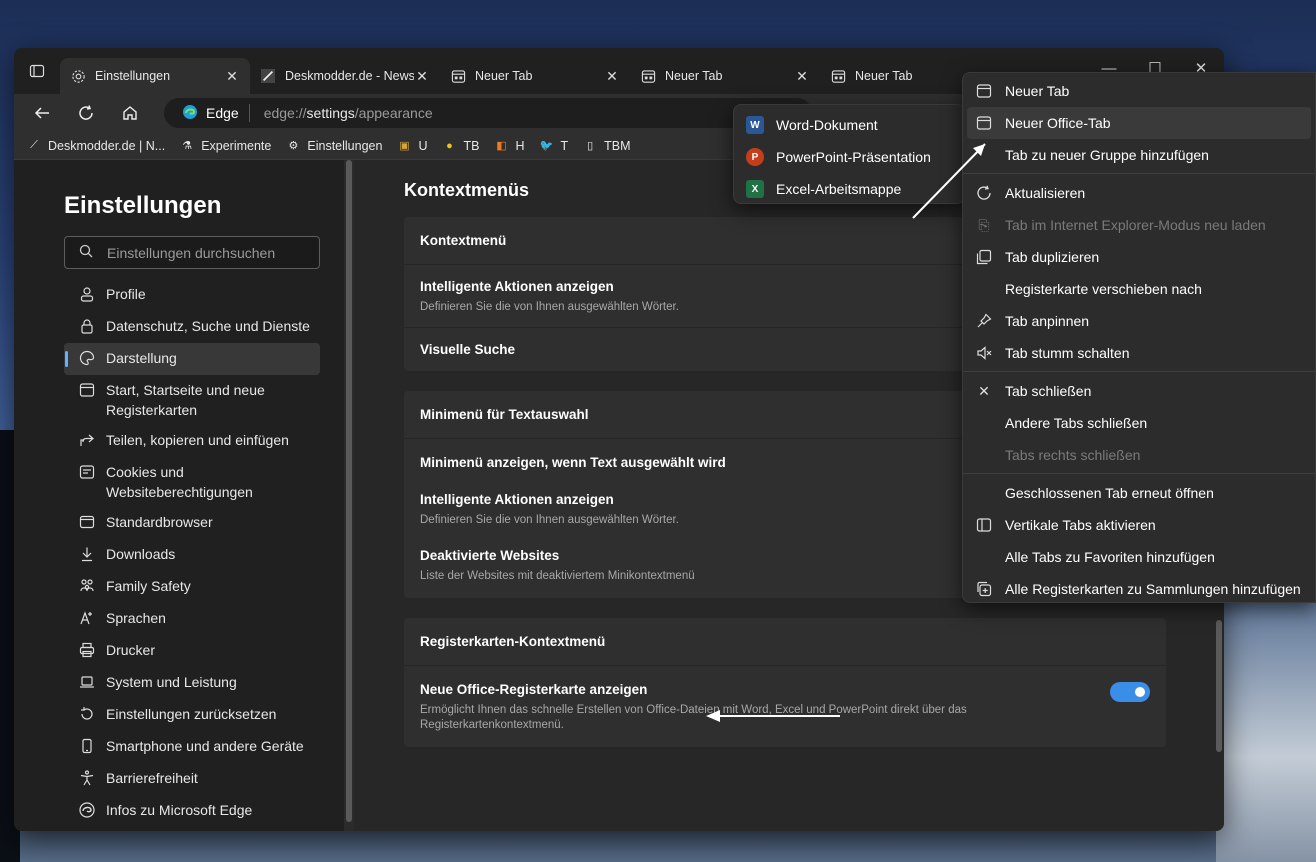  What do you see at coordinates (1139, 525) in the screenshot?
I see `menu-item-vertical-tabs: Vertikale Tabs aktivieren` at bounding box center [1139, 525].